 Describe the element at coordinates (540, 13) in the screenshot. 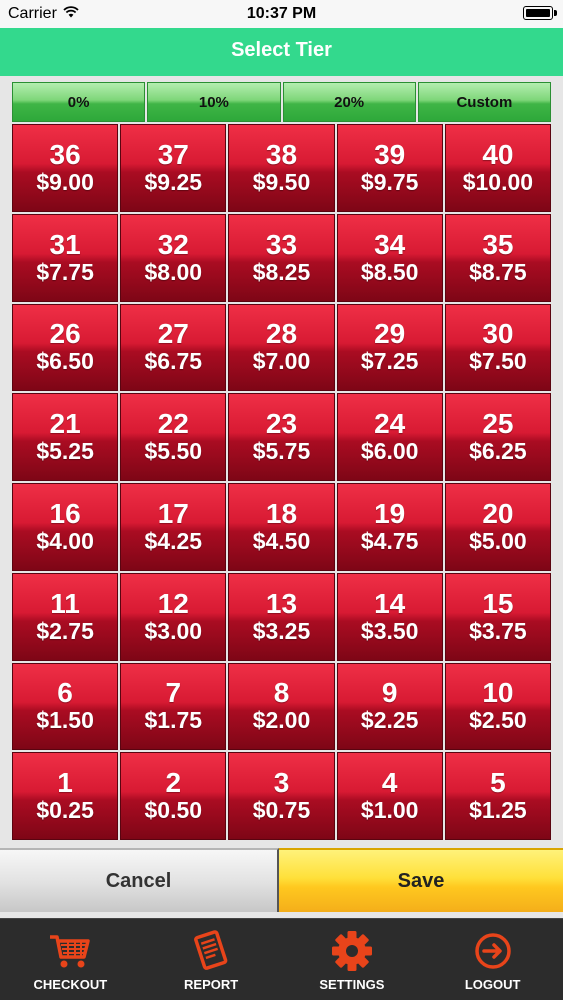

I see `battery-icon` at that location.